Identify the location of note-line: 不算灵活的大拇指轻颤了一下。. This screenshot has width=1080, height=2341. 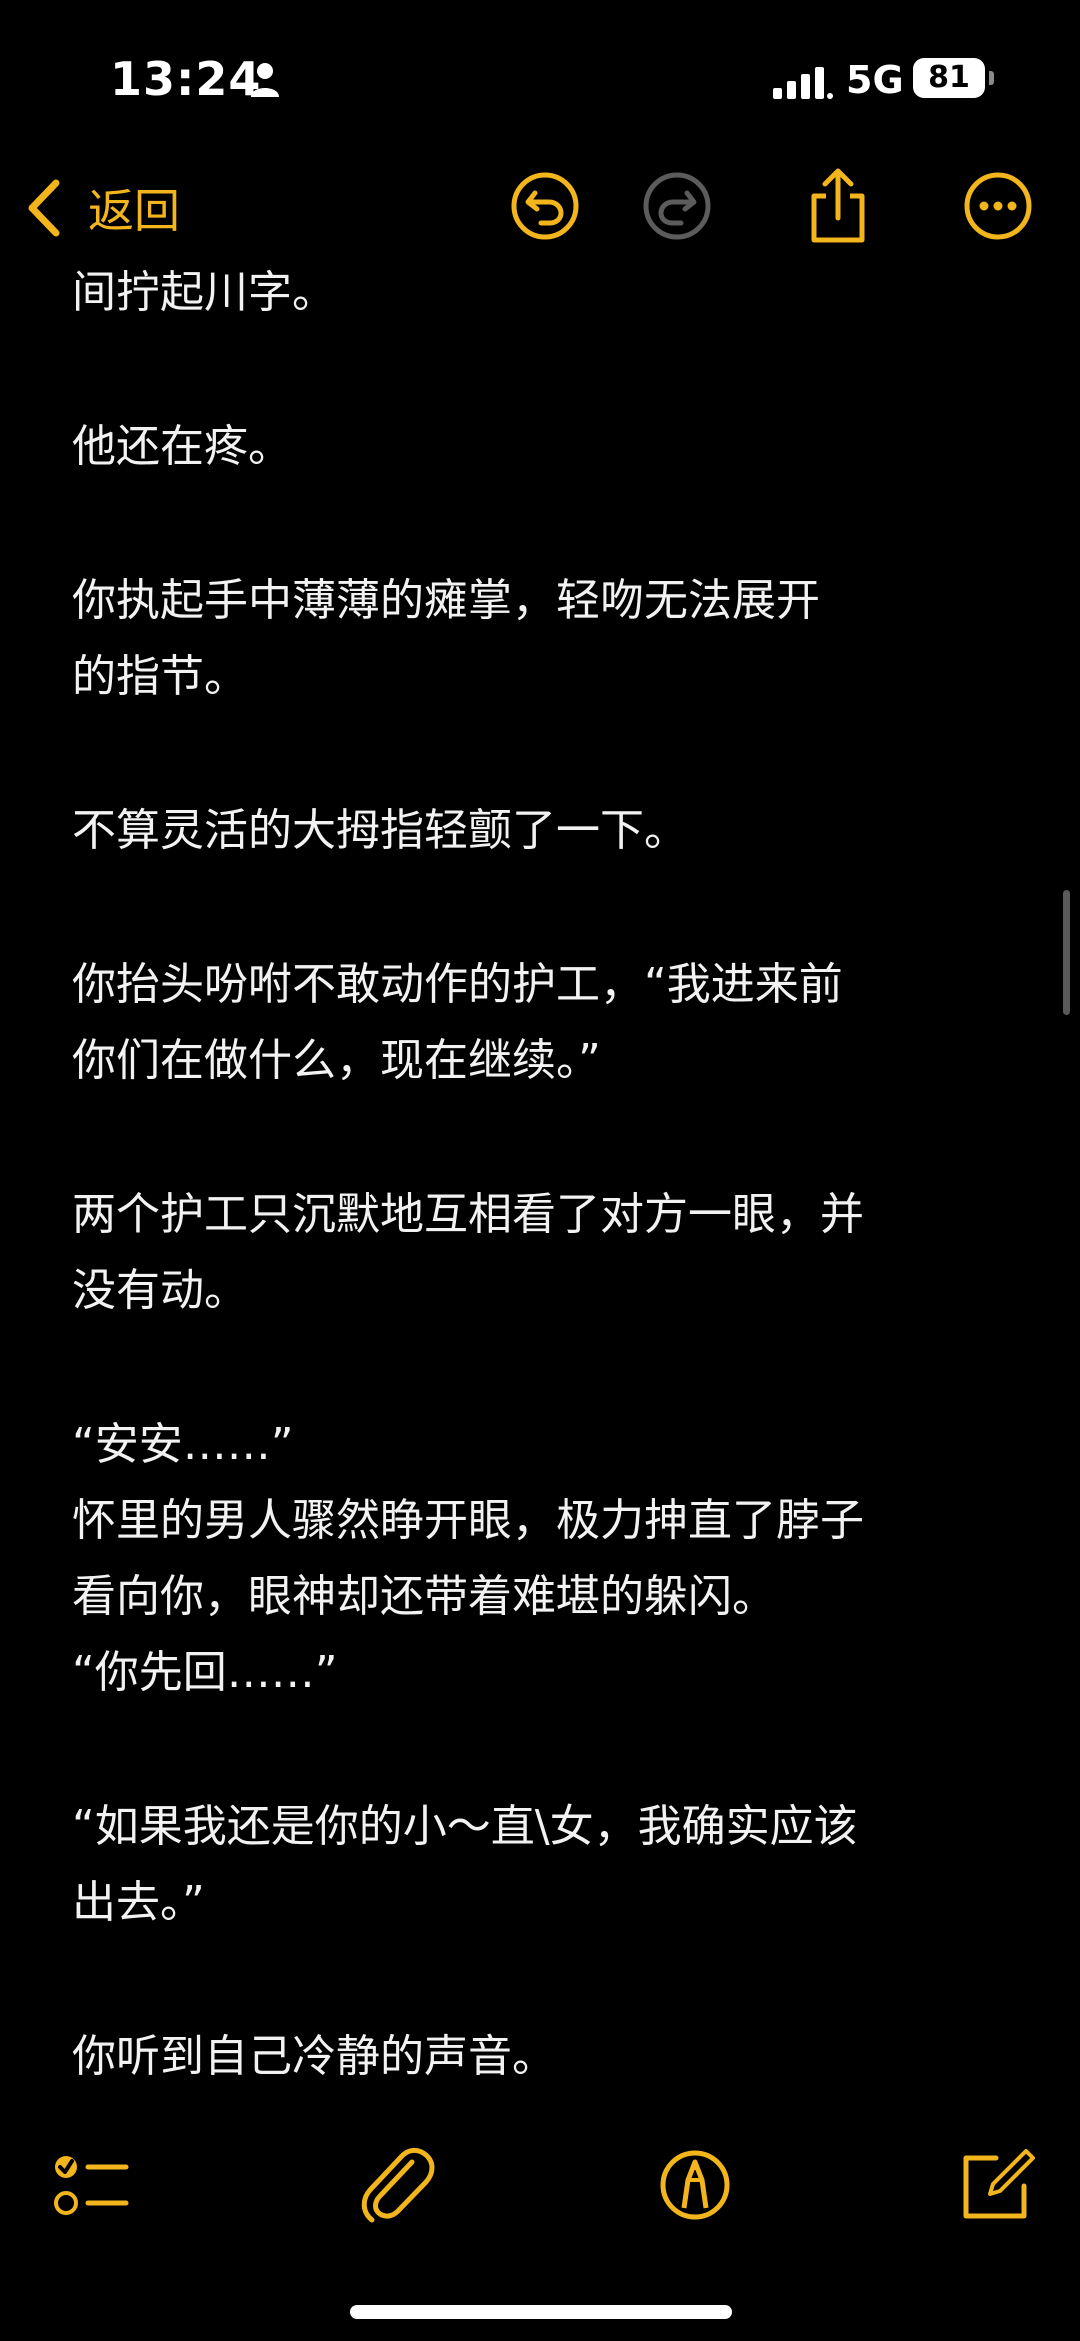
(380, 830).